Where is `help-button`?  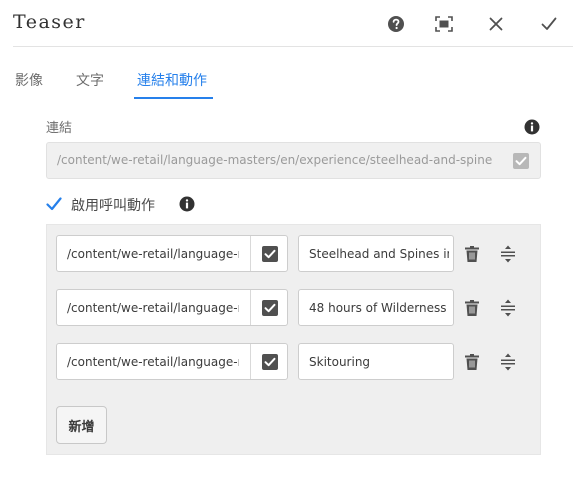
help-button is located at coordinates (396, 24).